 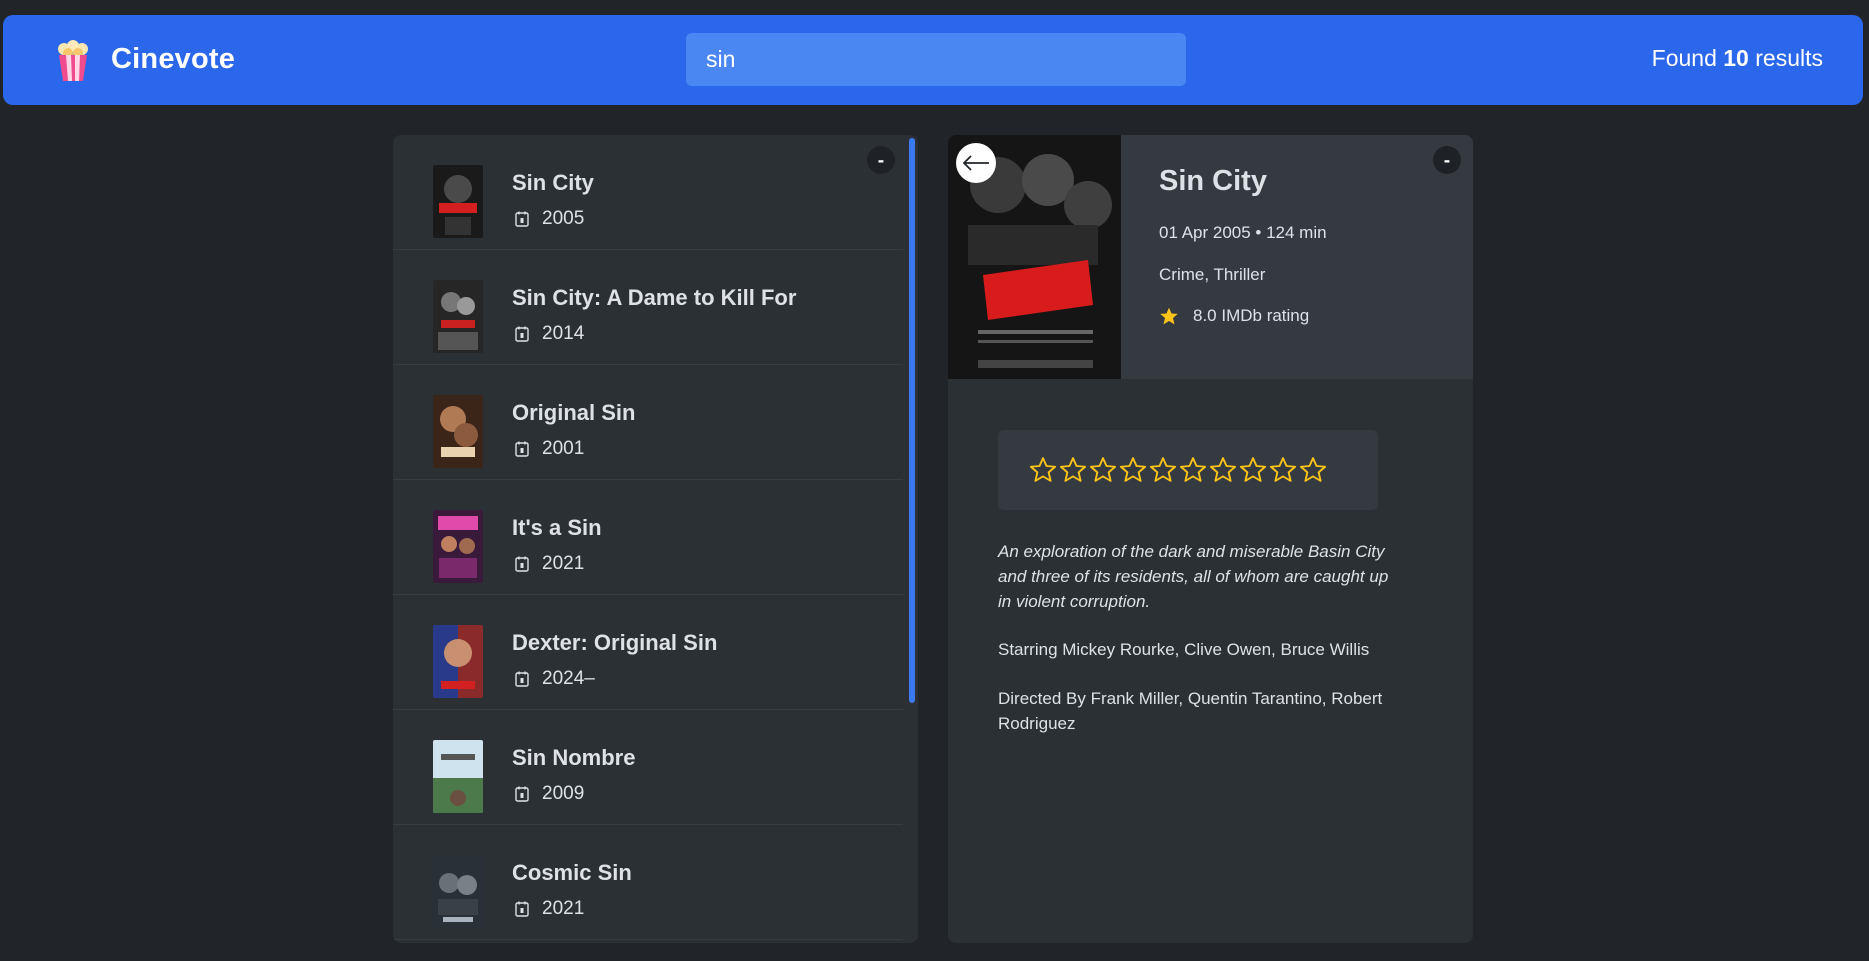 I want to click on results-number: 10, so click(x=1736, y=58).